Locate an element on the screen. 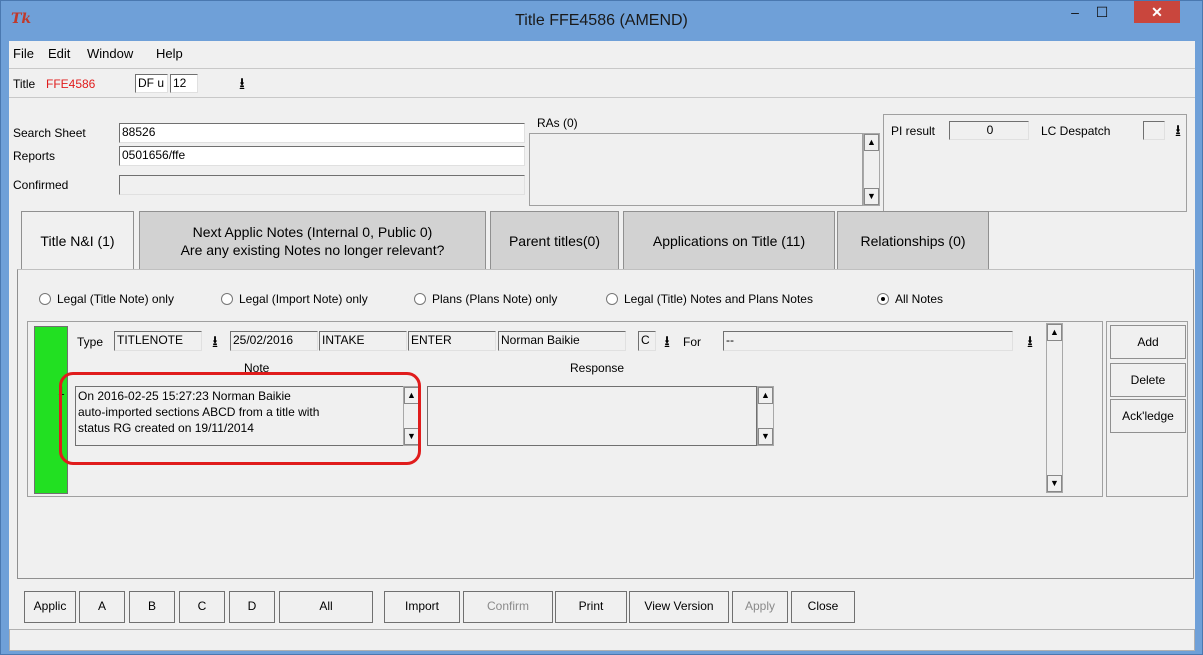 The image size is (1203, 655). for-field: -- is located at coordinates (868, 341).